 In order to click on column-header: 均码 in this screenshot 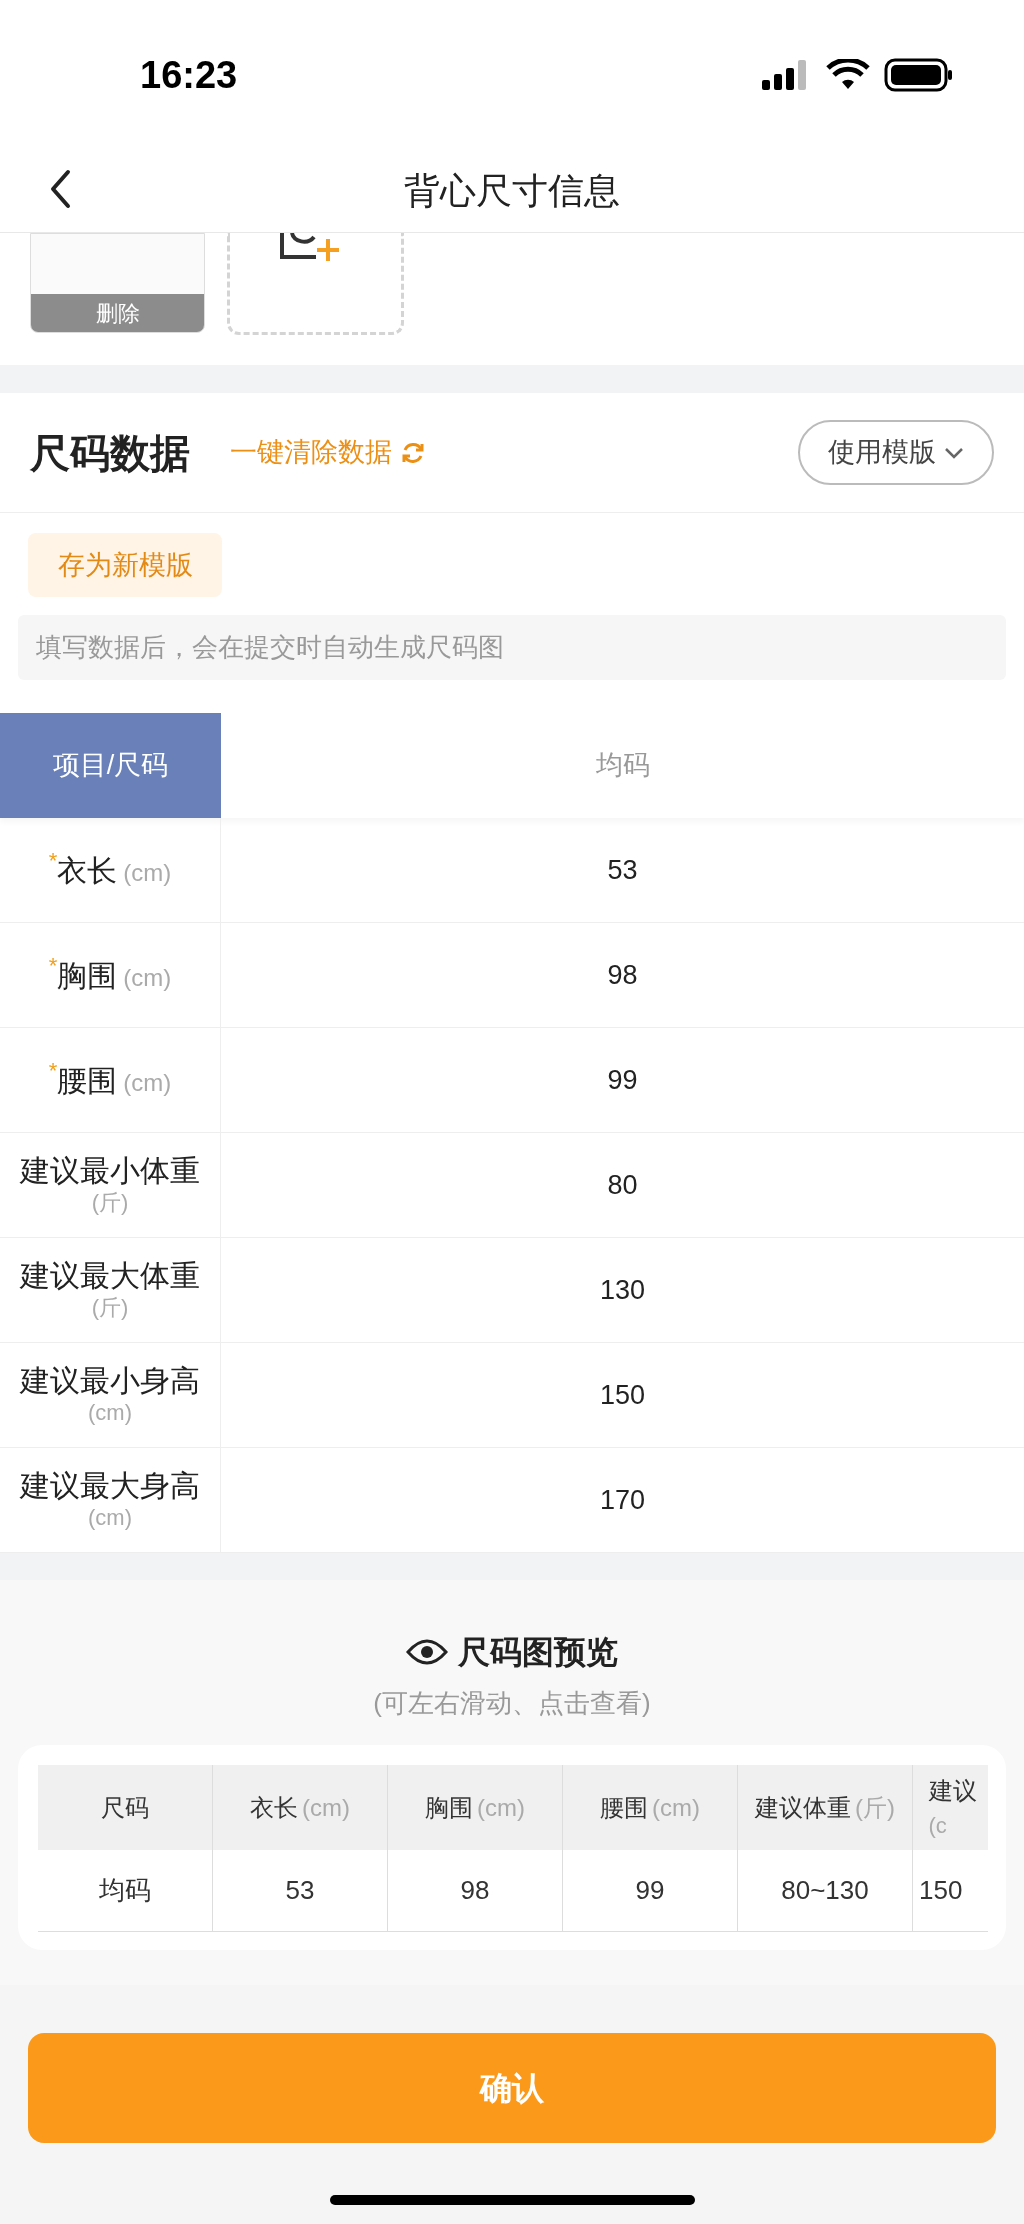, I will do `click(622, 766)`.